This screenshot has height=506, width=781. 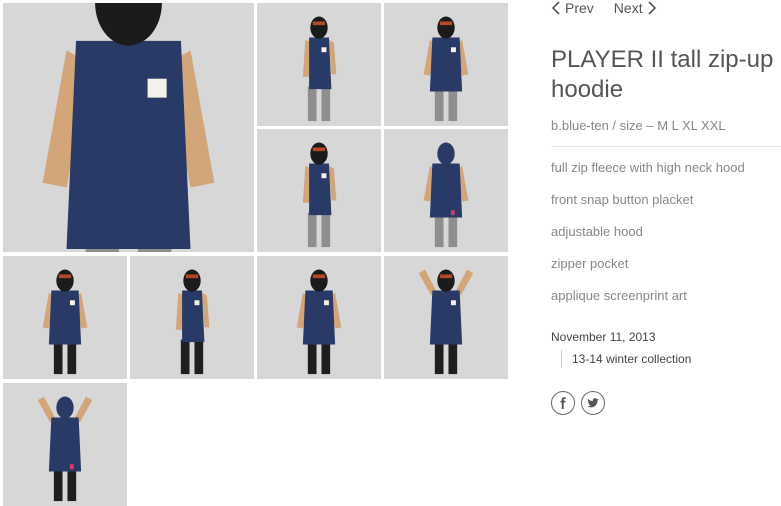 I want to click on chevron-left-icon, so click(x=555, y=8).